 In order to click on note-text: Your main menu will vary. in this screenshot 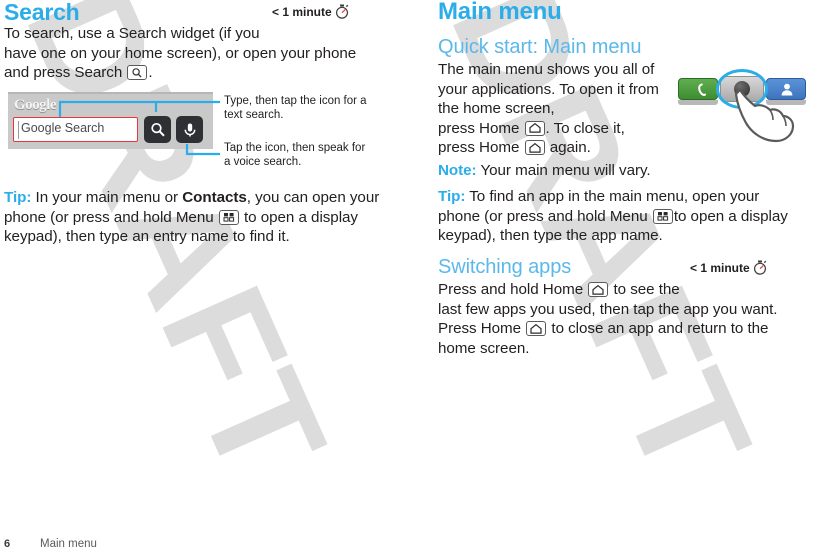, I will do `click(563, 170)`.